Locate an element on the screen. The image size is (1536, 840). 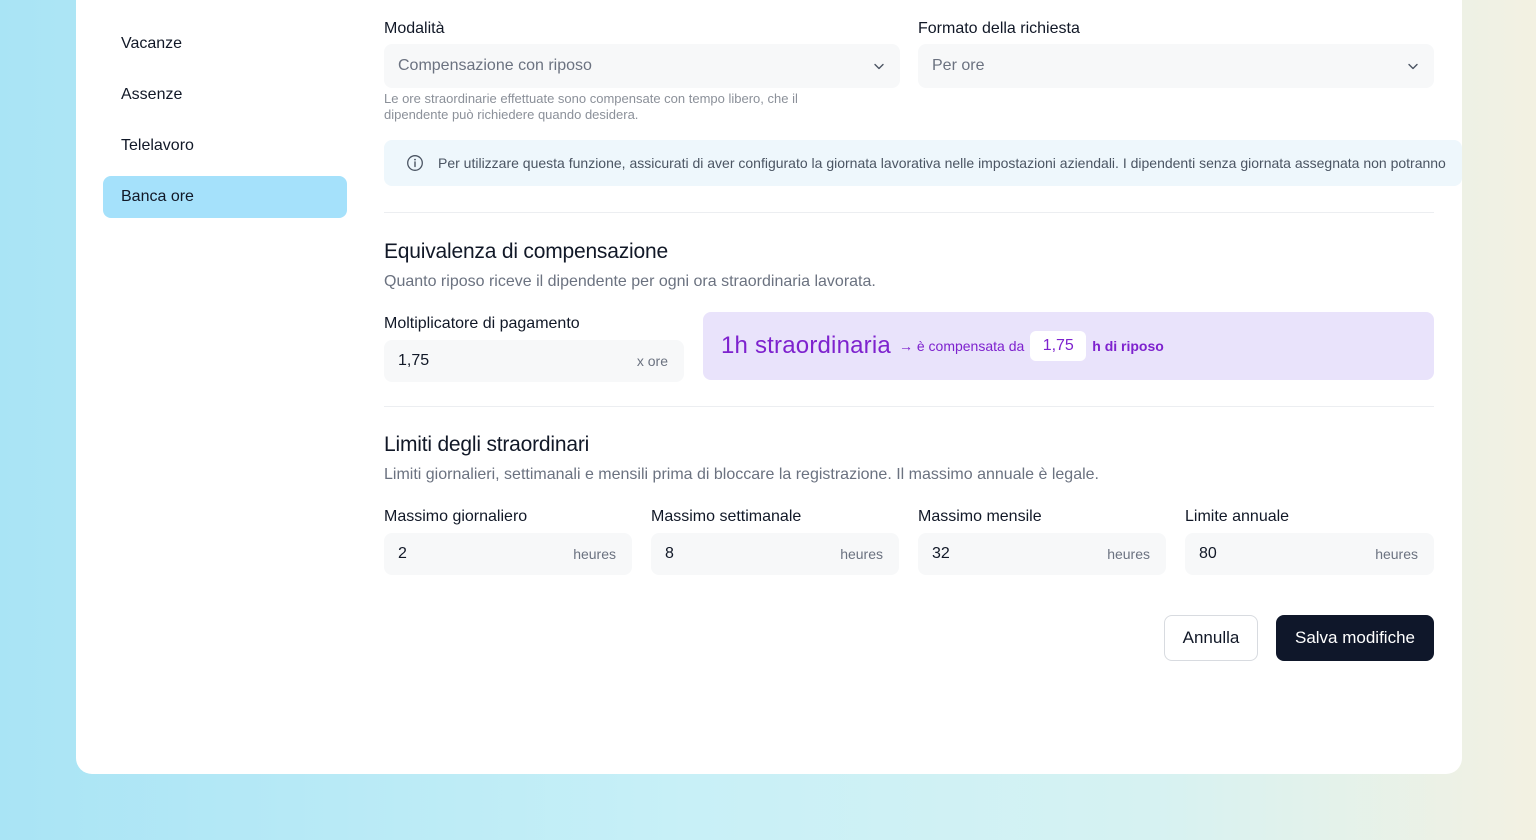
annual-limit-unit: heures is located at coordinates (1396, 554).